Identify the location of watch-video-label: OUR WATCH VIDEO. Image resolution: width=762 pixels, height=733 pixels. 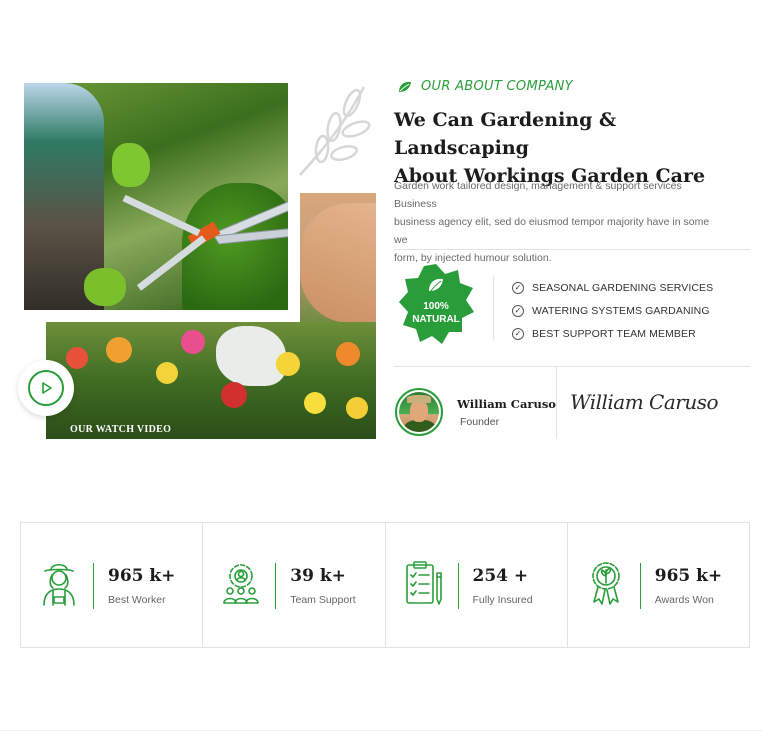
(120, 429).